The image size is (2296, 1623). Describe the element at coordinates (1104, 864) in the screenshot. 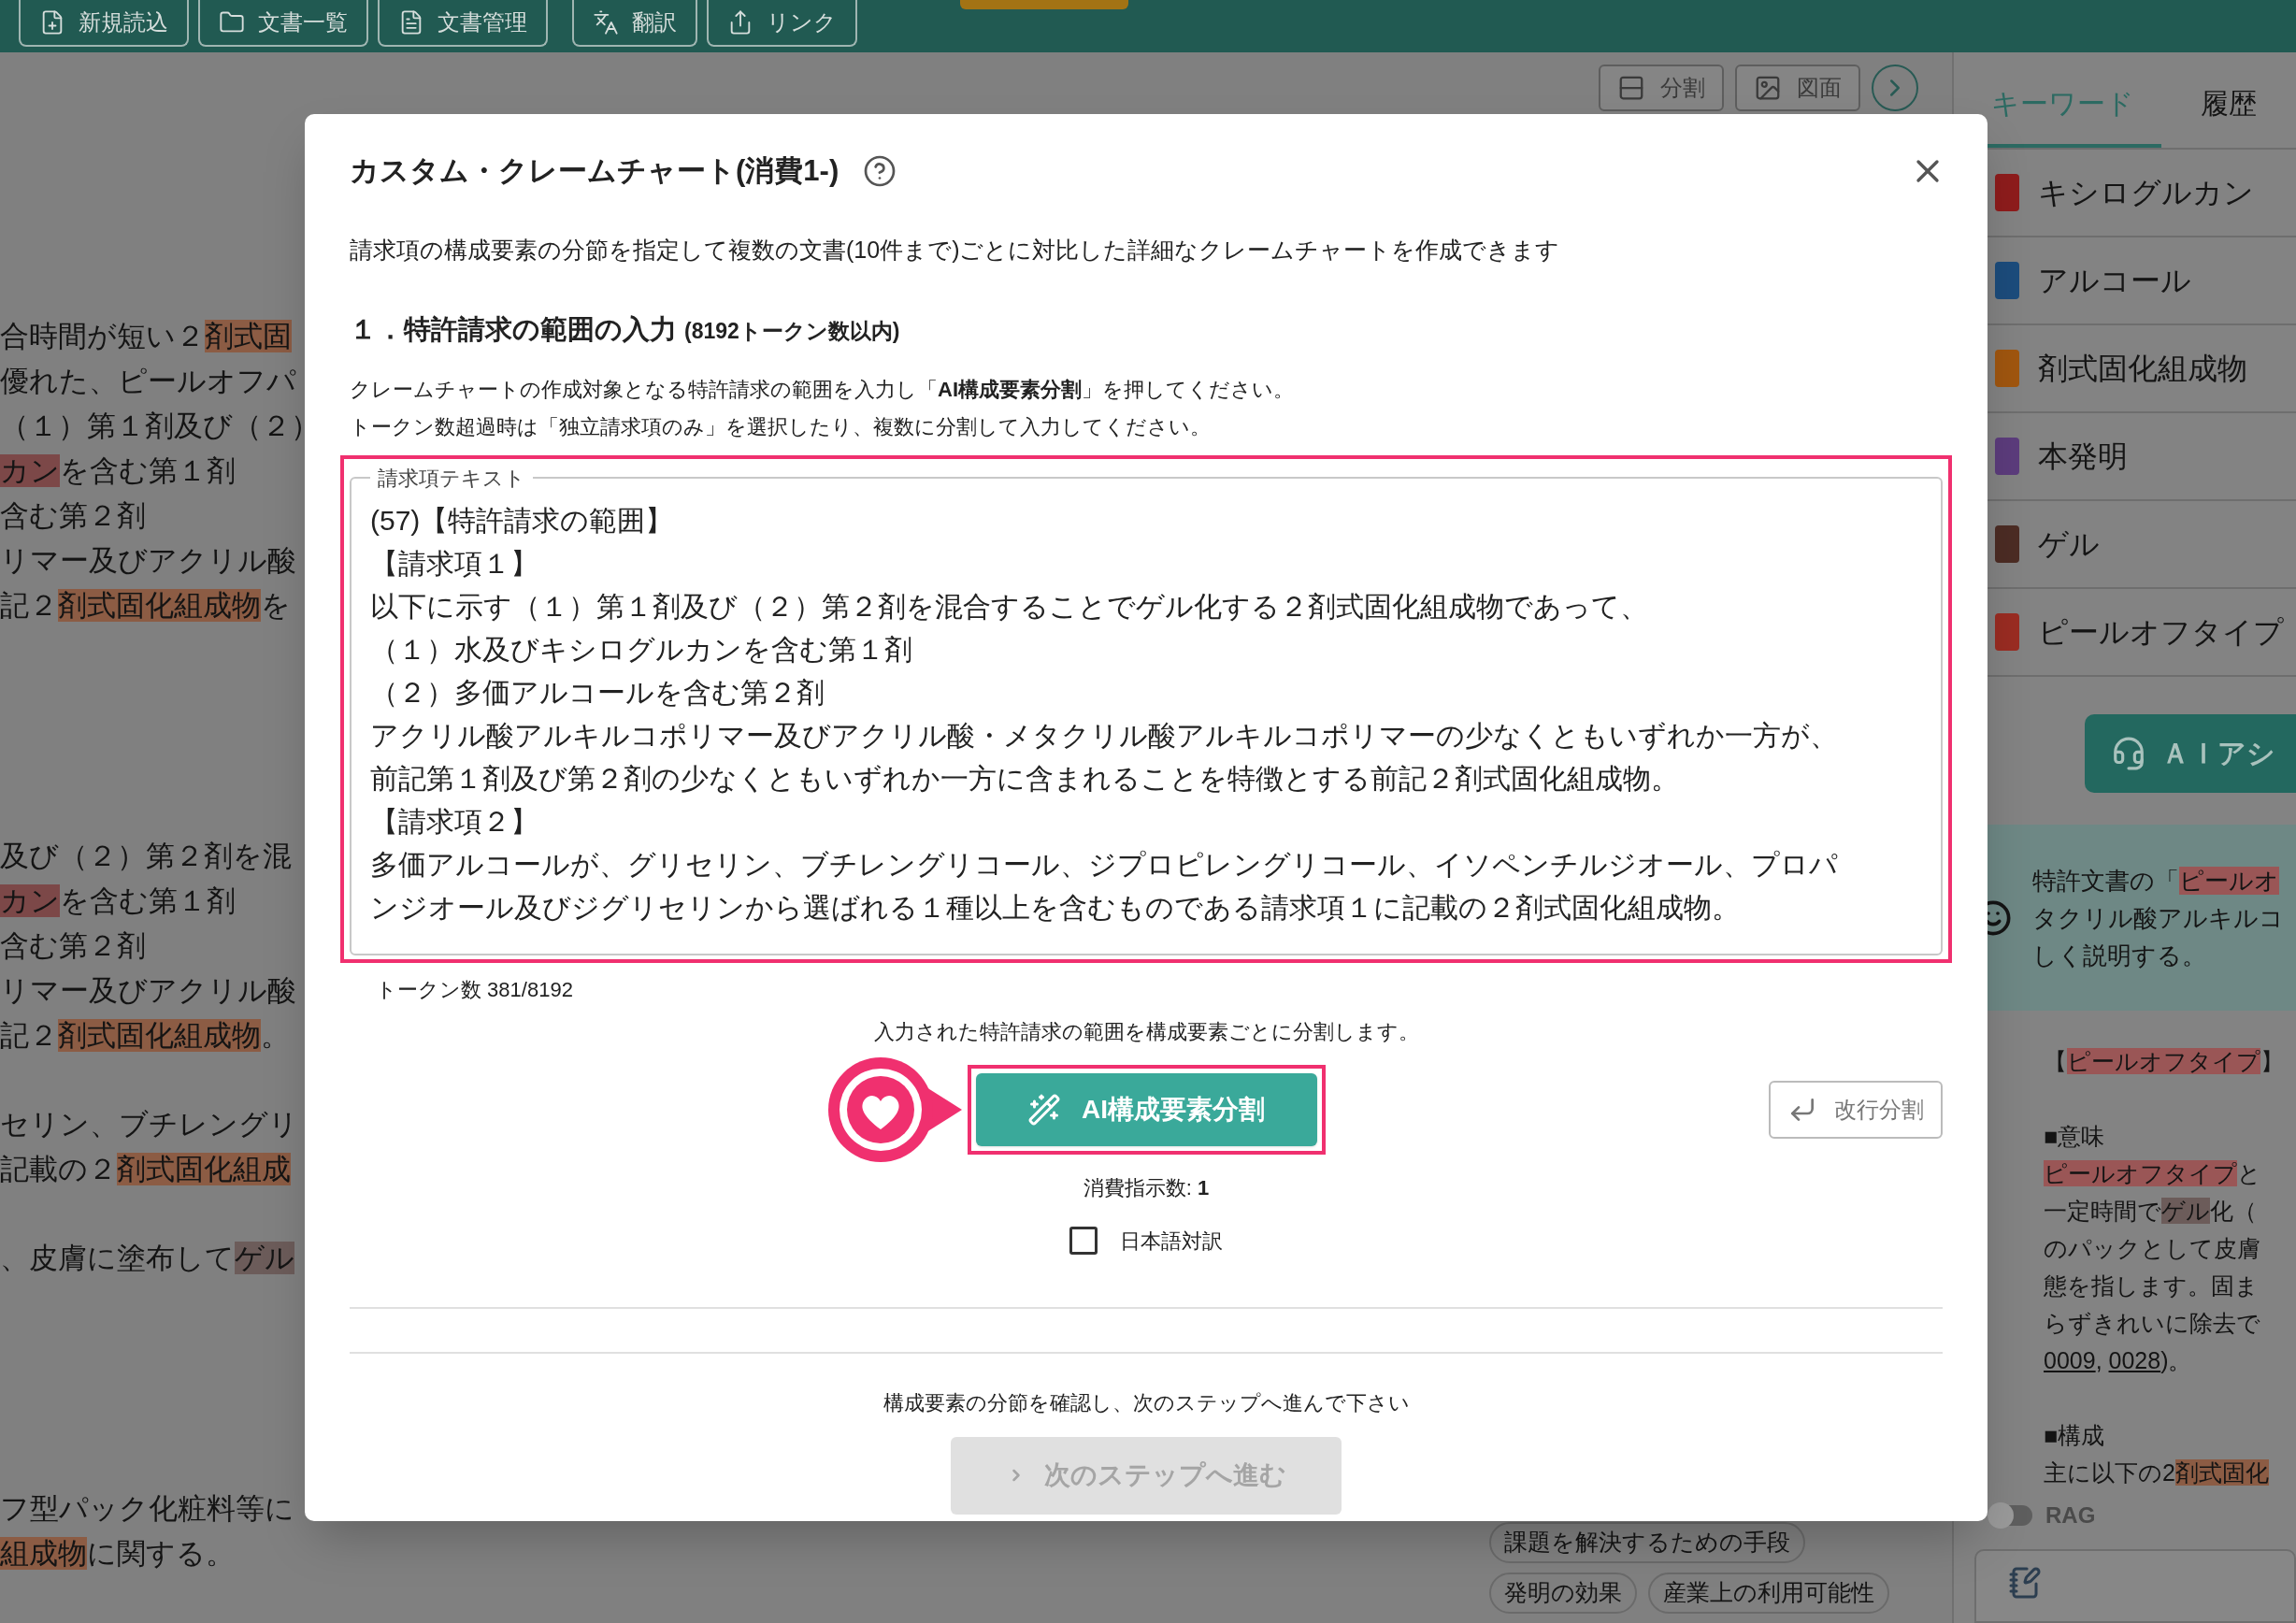

I see `claim-line: 多価アルコールが、グリセリン、ブチレングリコール、ジプロピレングリコール、イソペンチルジオール、プロパ` at that location.